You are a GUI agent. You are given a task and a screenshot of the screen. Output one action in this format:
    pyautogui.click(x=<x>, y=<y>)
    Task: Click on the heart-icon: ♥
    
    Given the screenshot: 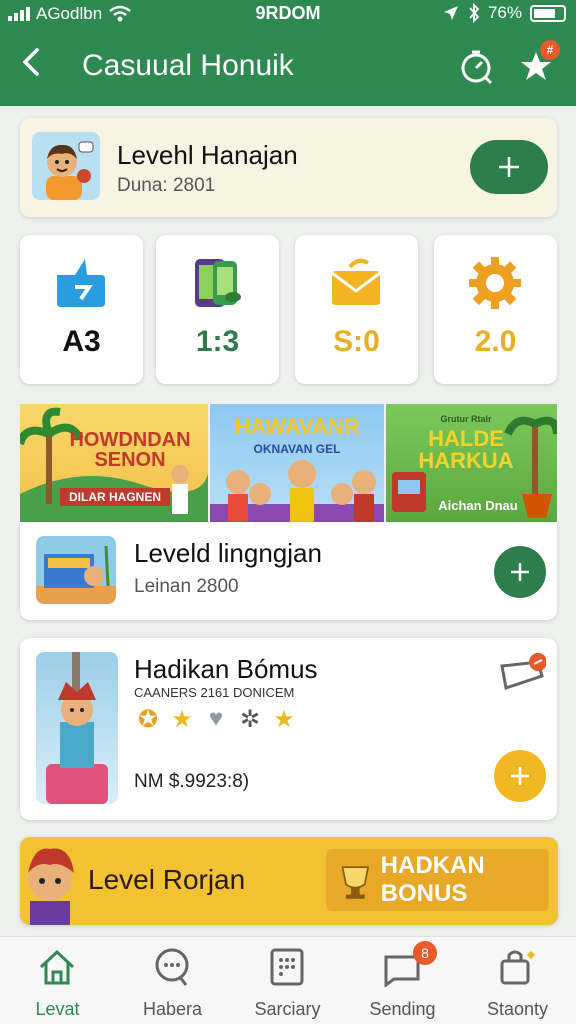 What is the action you would take?
    pyautogui.click(x=216, y=718)
    